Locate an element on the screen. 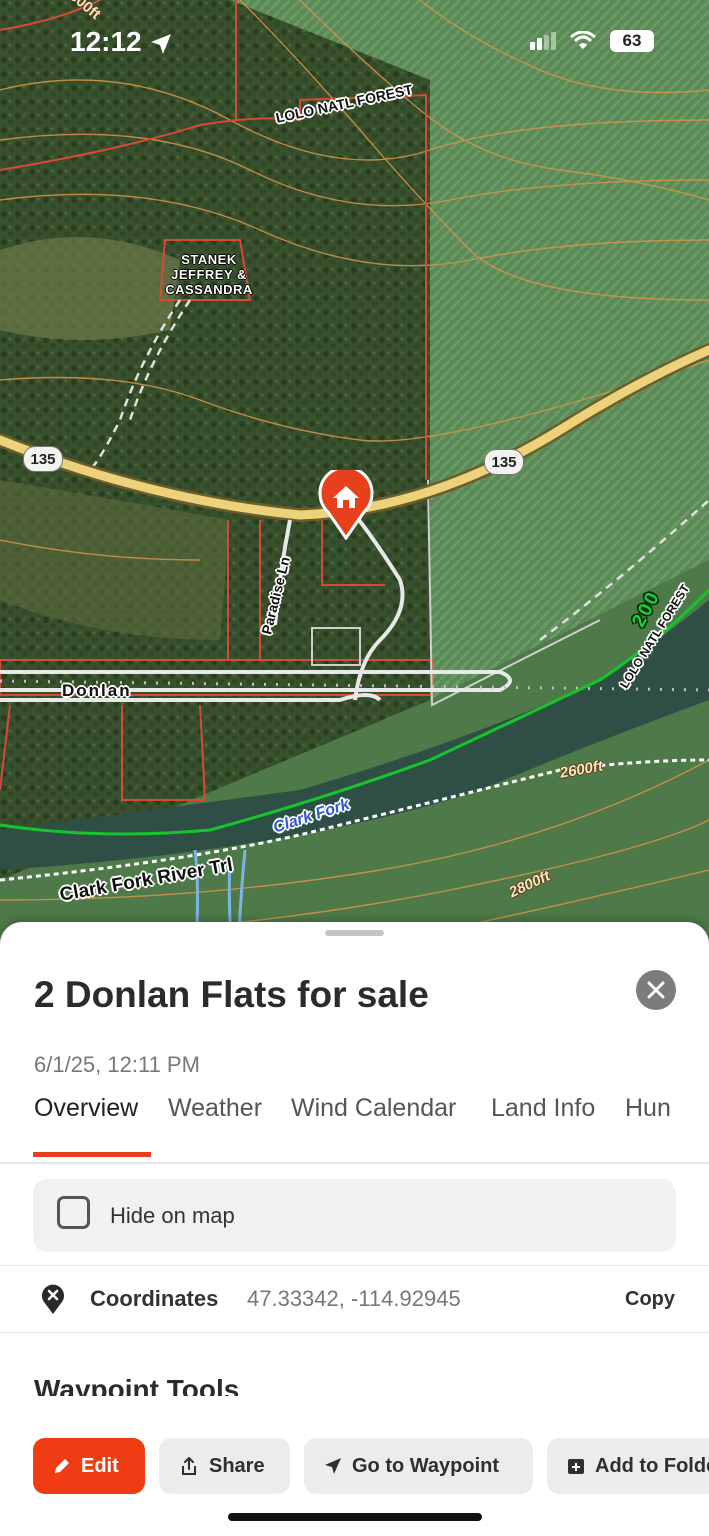 The height and width of the screenshot is (1536, 709). share-button-label: Share is located at coordinates (237, 1465).